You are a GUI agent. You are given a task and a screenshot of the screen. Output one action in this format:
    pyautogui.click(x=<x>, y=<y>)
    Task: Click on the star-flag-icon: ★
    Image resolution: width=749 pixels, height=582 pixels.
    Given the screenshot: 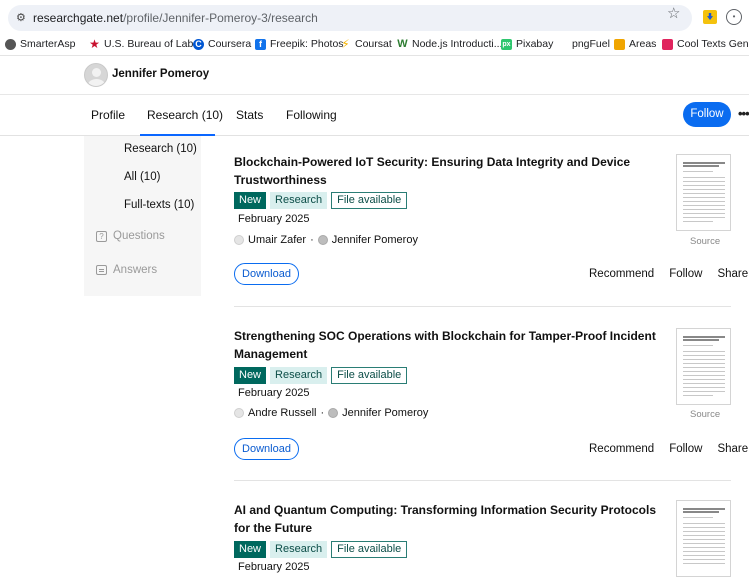 What is the action you would take?
    pyautogui.click(x=94, y=43)
    